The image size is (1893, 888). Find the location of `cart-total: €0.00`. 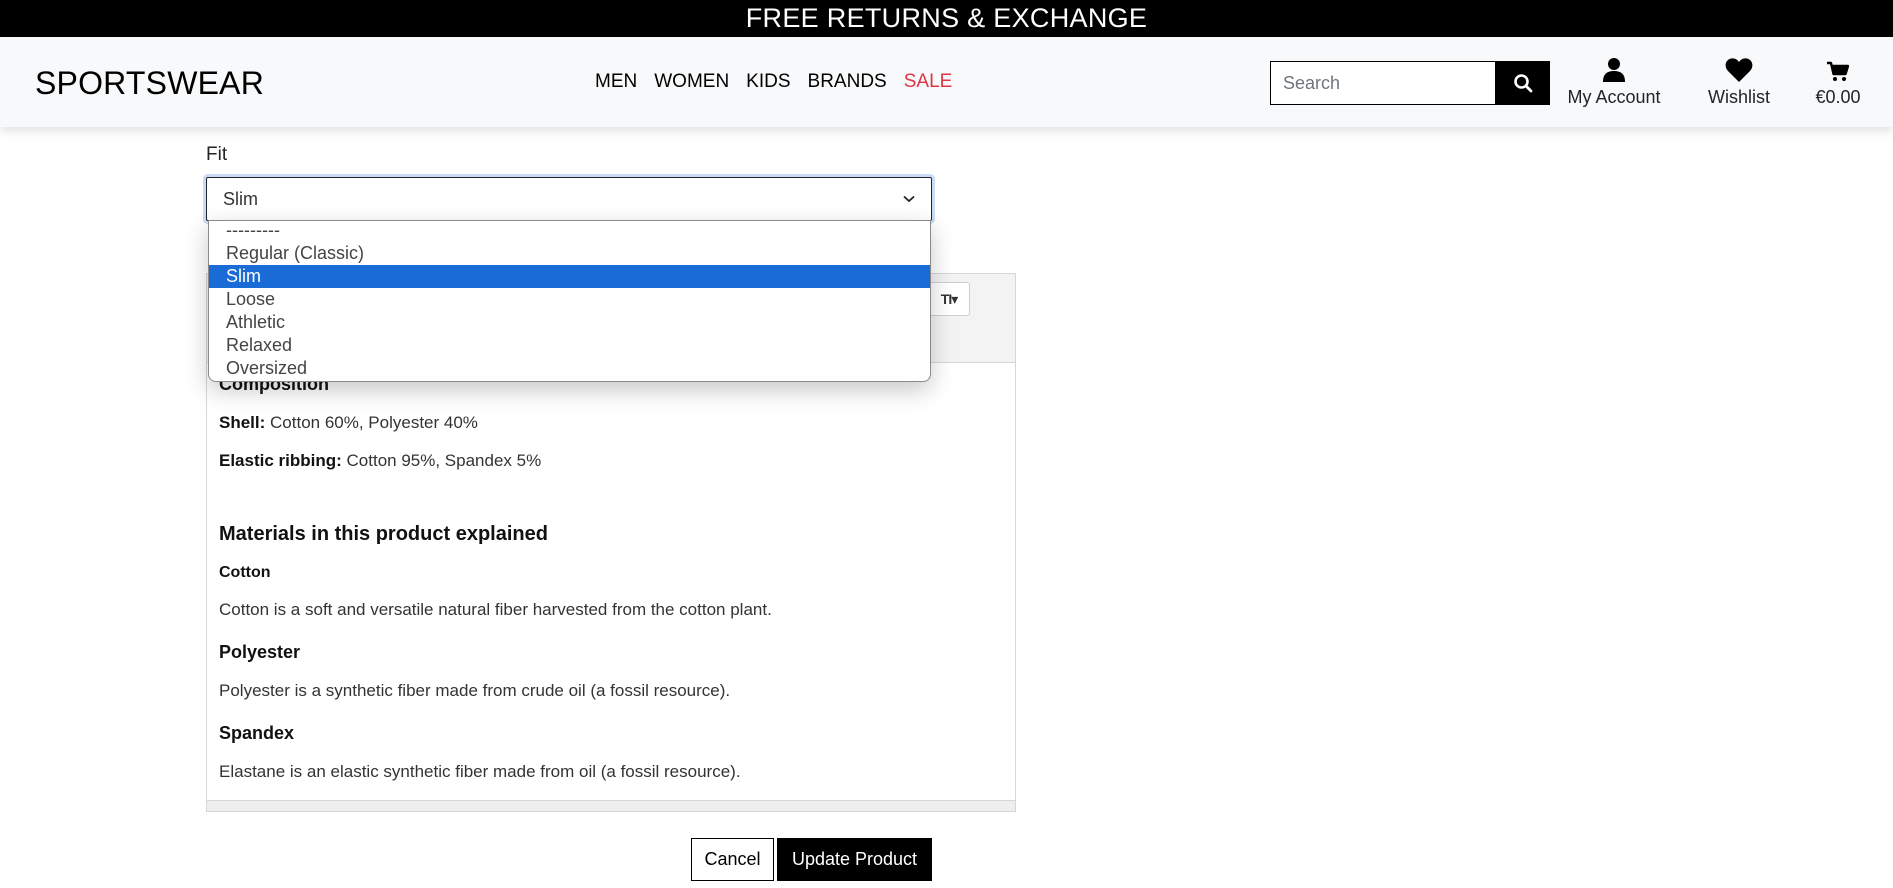

cart-total: €0.00 is located at coordinates (1838, 97).